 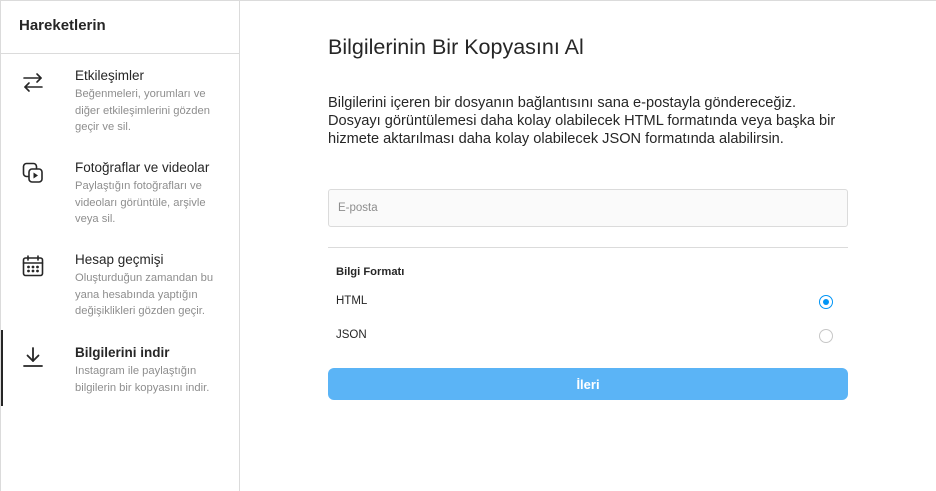 What do you see at coordinates (370, 272) in the screenshot?
I see `format-label: Bilgi Formatı` at bounding box center [370, 272].